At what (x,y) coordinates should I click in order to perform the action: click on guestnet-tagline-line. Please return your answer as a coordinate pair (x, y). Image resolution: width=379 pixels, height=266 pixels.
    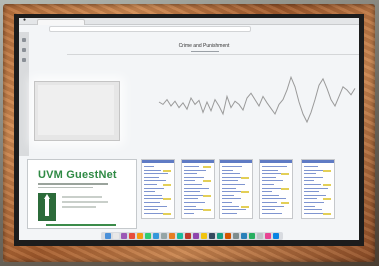
    Looking at the image, I should click on (65, 187).